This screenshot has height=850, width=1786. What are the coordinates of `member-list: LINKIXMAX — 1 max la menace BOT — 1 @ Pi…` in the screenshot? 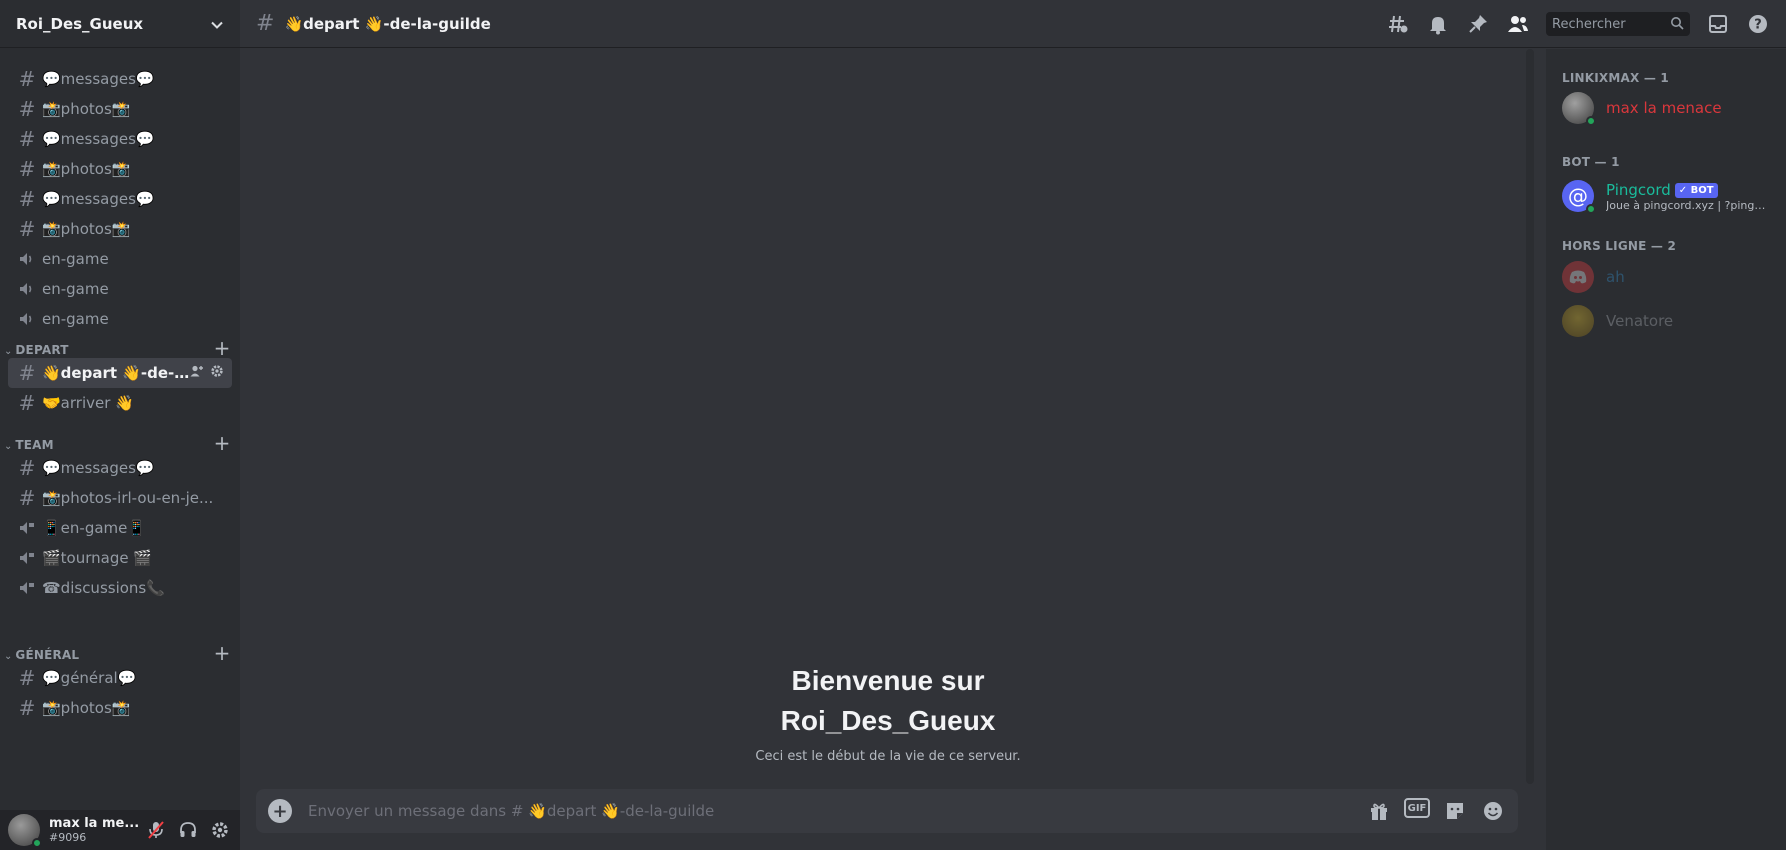 It's located at (1666, 449).